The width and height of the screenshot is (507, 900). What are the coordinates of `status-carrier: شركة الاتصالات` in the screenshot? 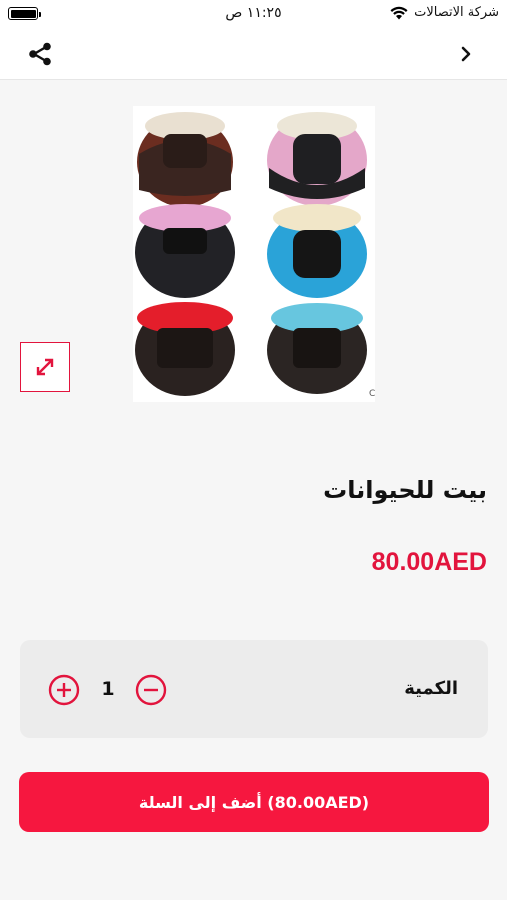 It's located at (444, 12).